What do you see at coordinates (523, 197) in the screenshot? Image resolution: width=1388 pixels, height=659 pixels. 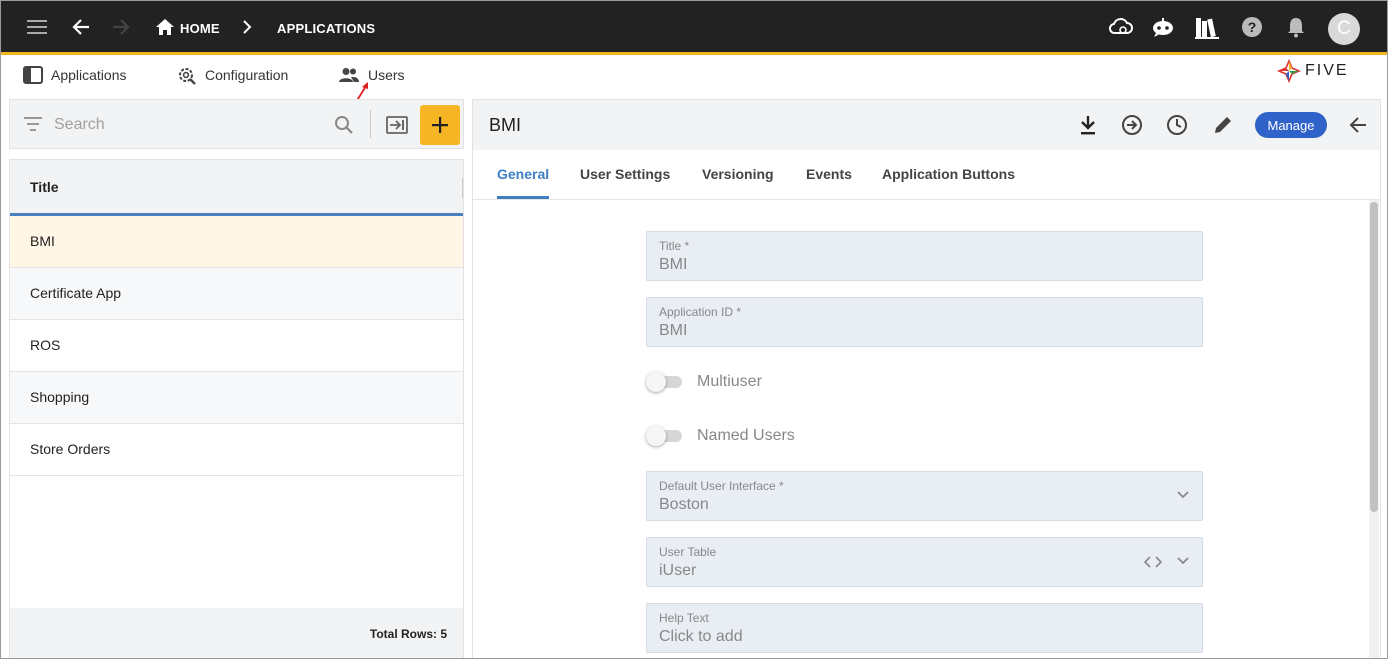 I see `active-tab-indicator` at bounding box center [523, 197].